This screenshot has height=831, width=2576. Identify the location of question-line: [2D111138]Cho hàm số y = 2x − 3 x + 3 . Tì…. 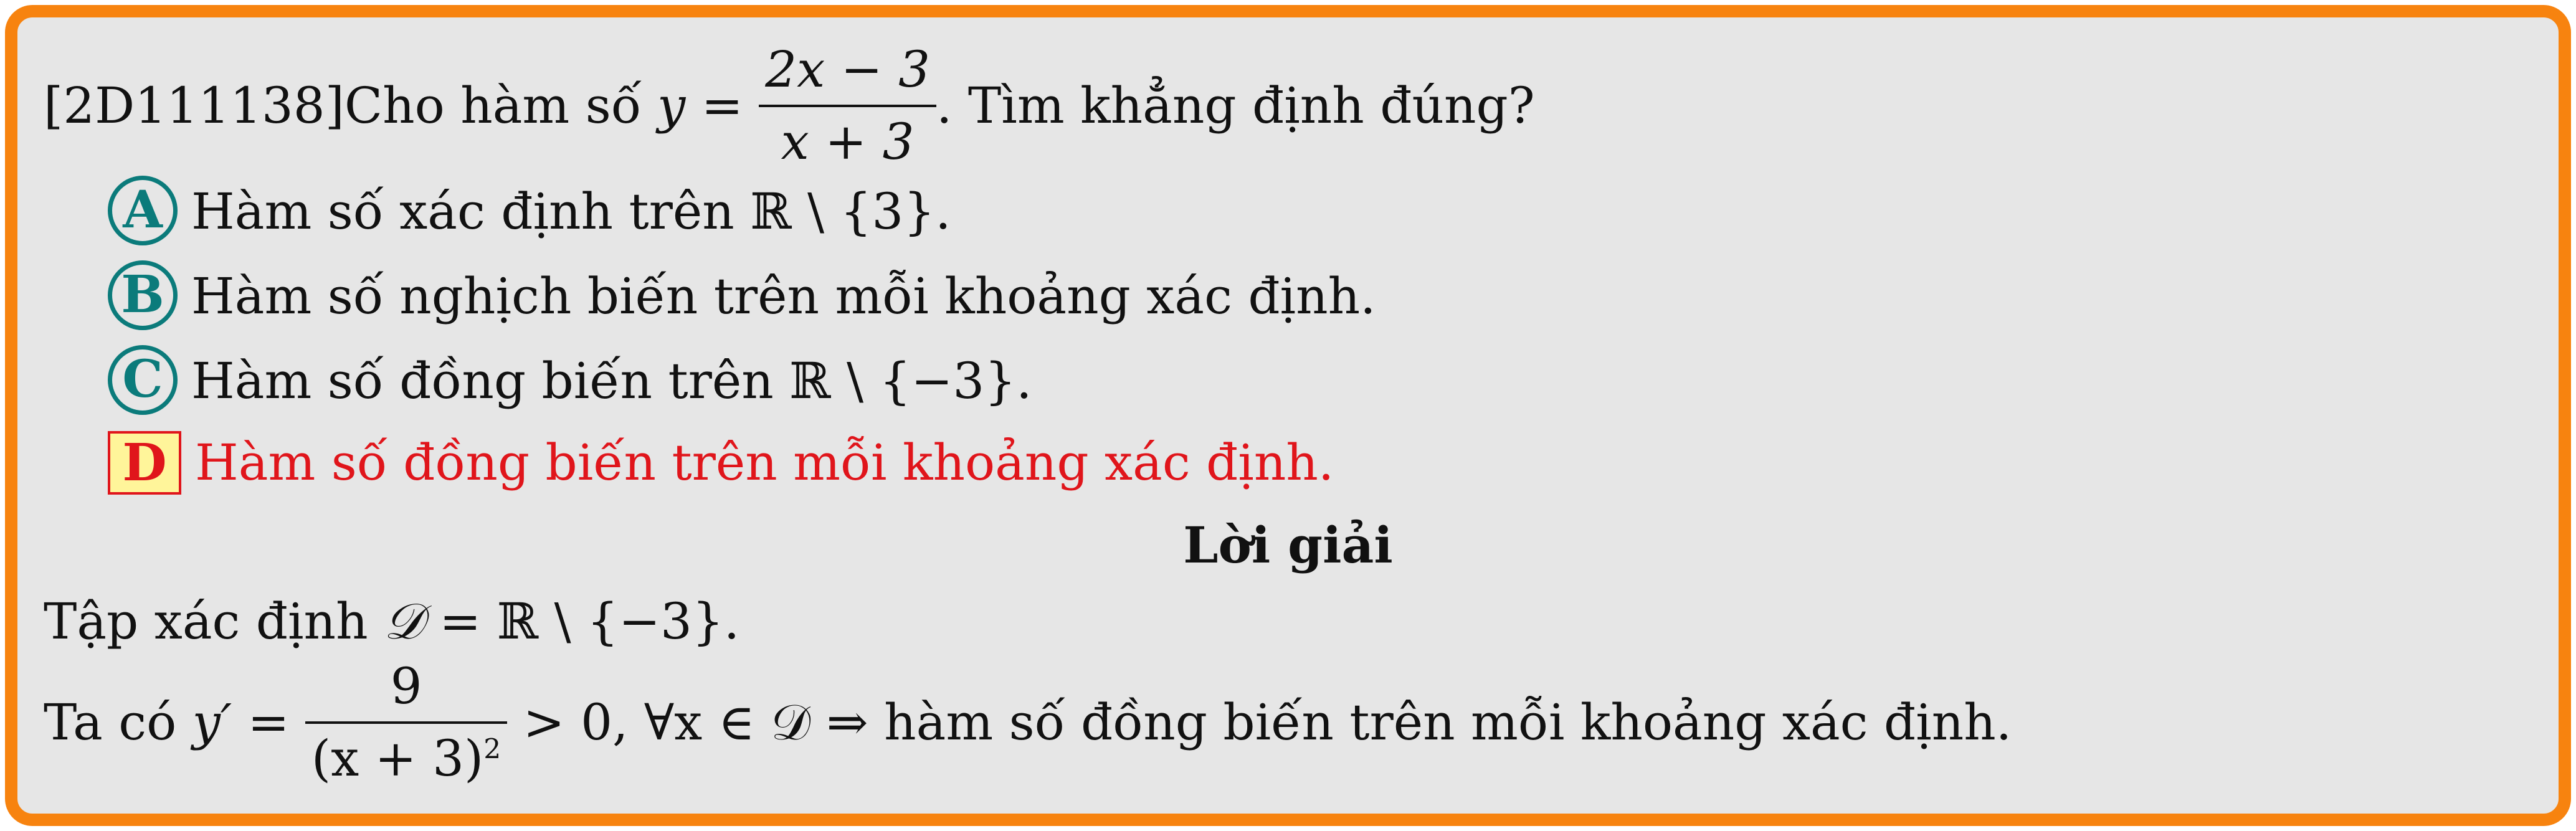
(789, 108).